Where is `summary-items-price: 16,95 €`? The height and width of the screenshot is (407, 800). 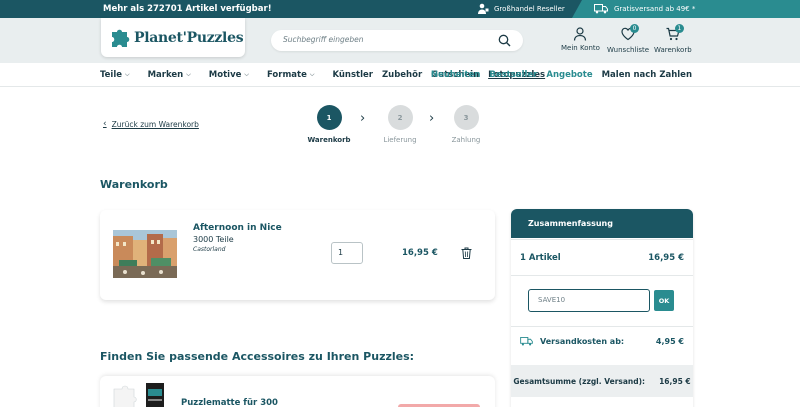 summary-items-price: 16,95 € is located at coordinates (666, 258).